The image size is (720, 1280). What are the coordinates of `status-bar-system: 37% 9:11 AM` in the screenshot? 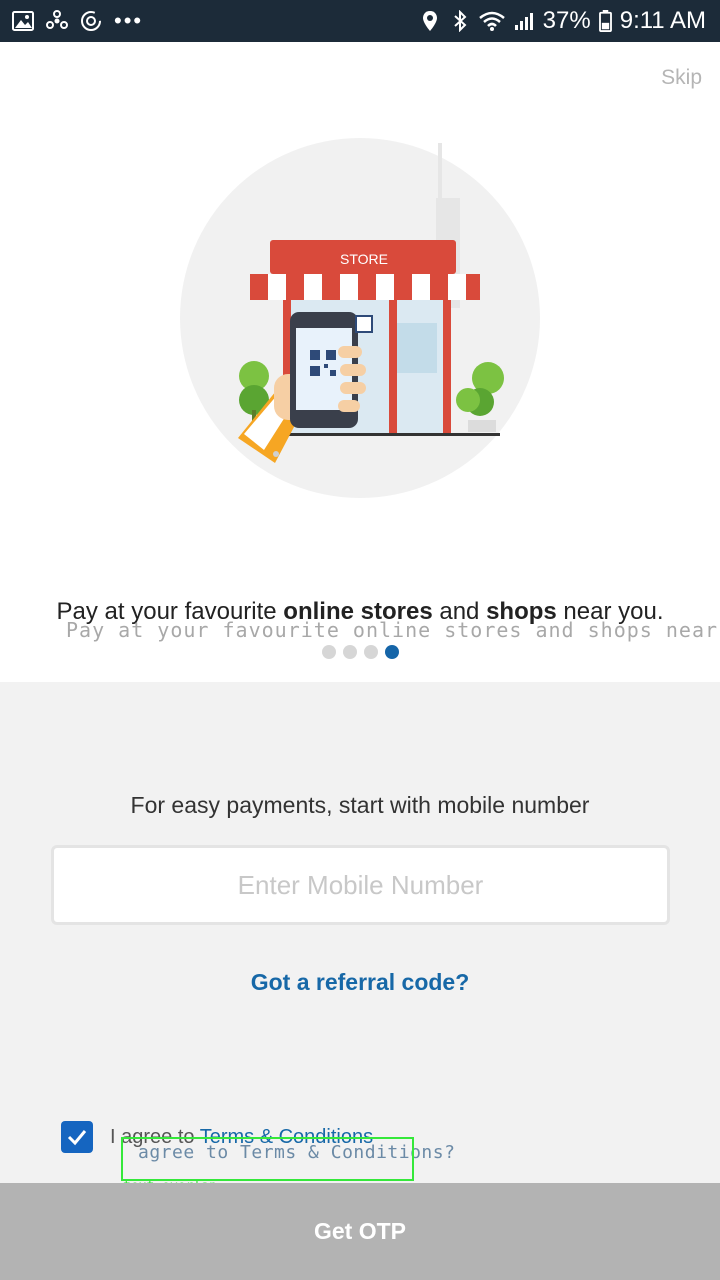 It's located at (562, 21).